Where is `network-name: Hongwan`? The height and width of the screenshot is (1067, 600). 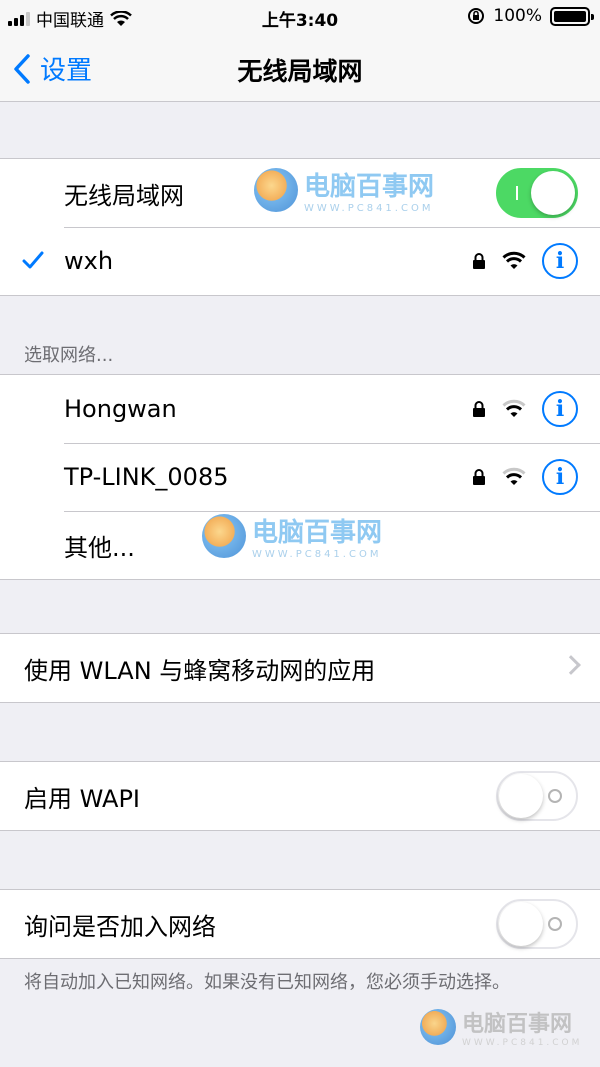
network-name: Hongwan is located at coordinates (120, 409).